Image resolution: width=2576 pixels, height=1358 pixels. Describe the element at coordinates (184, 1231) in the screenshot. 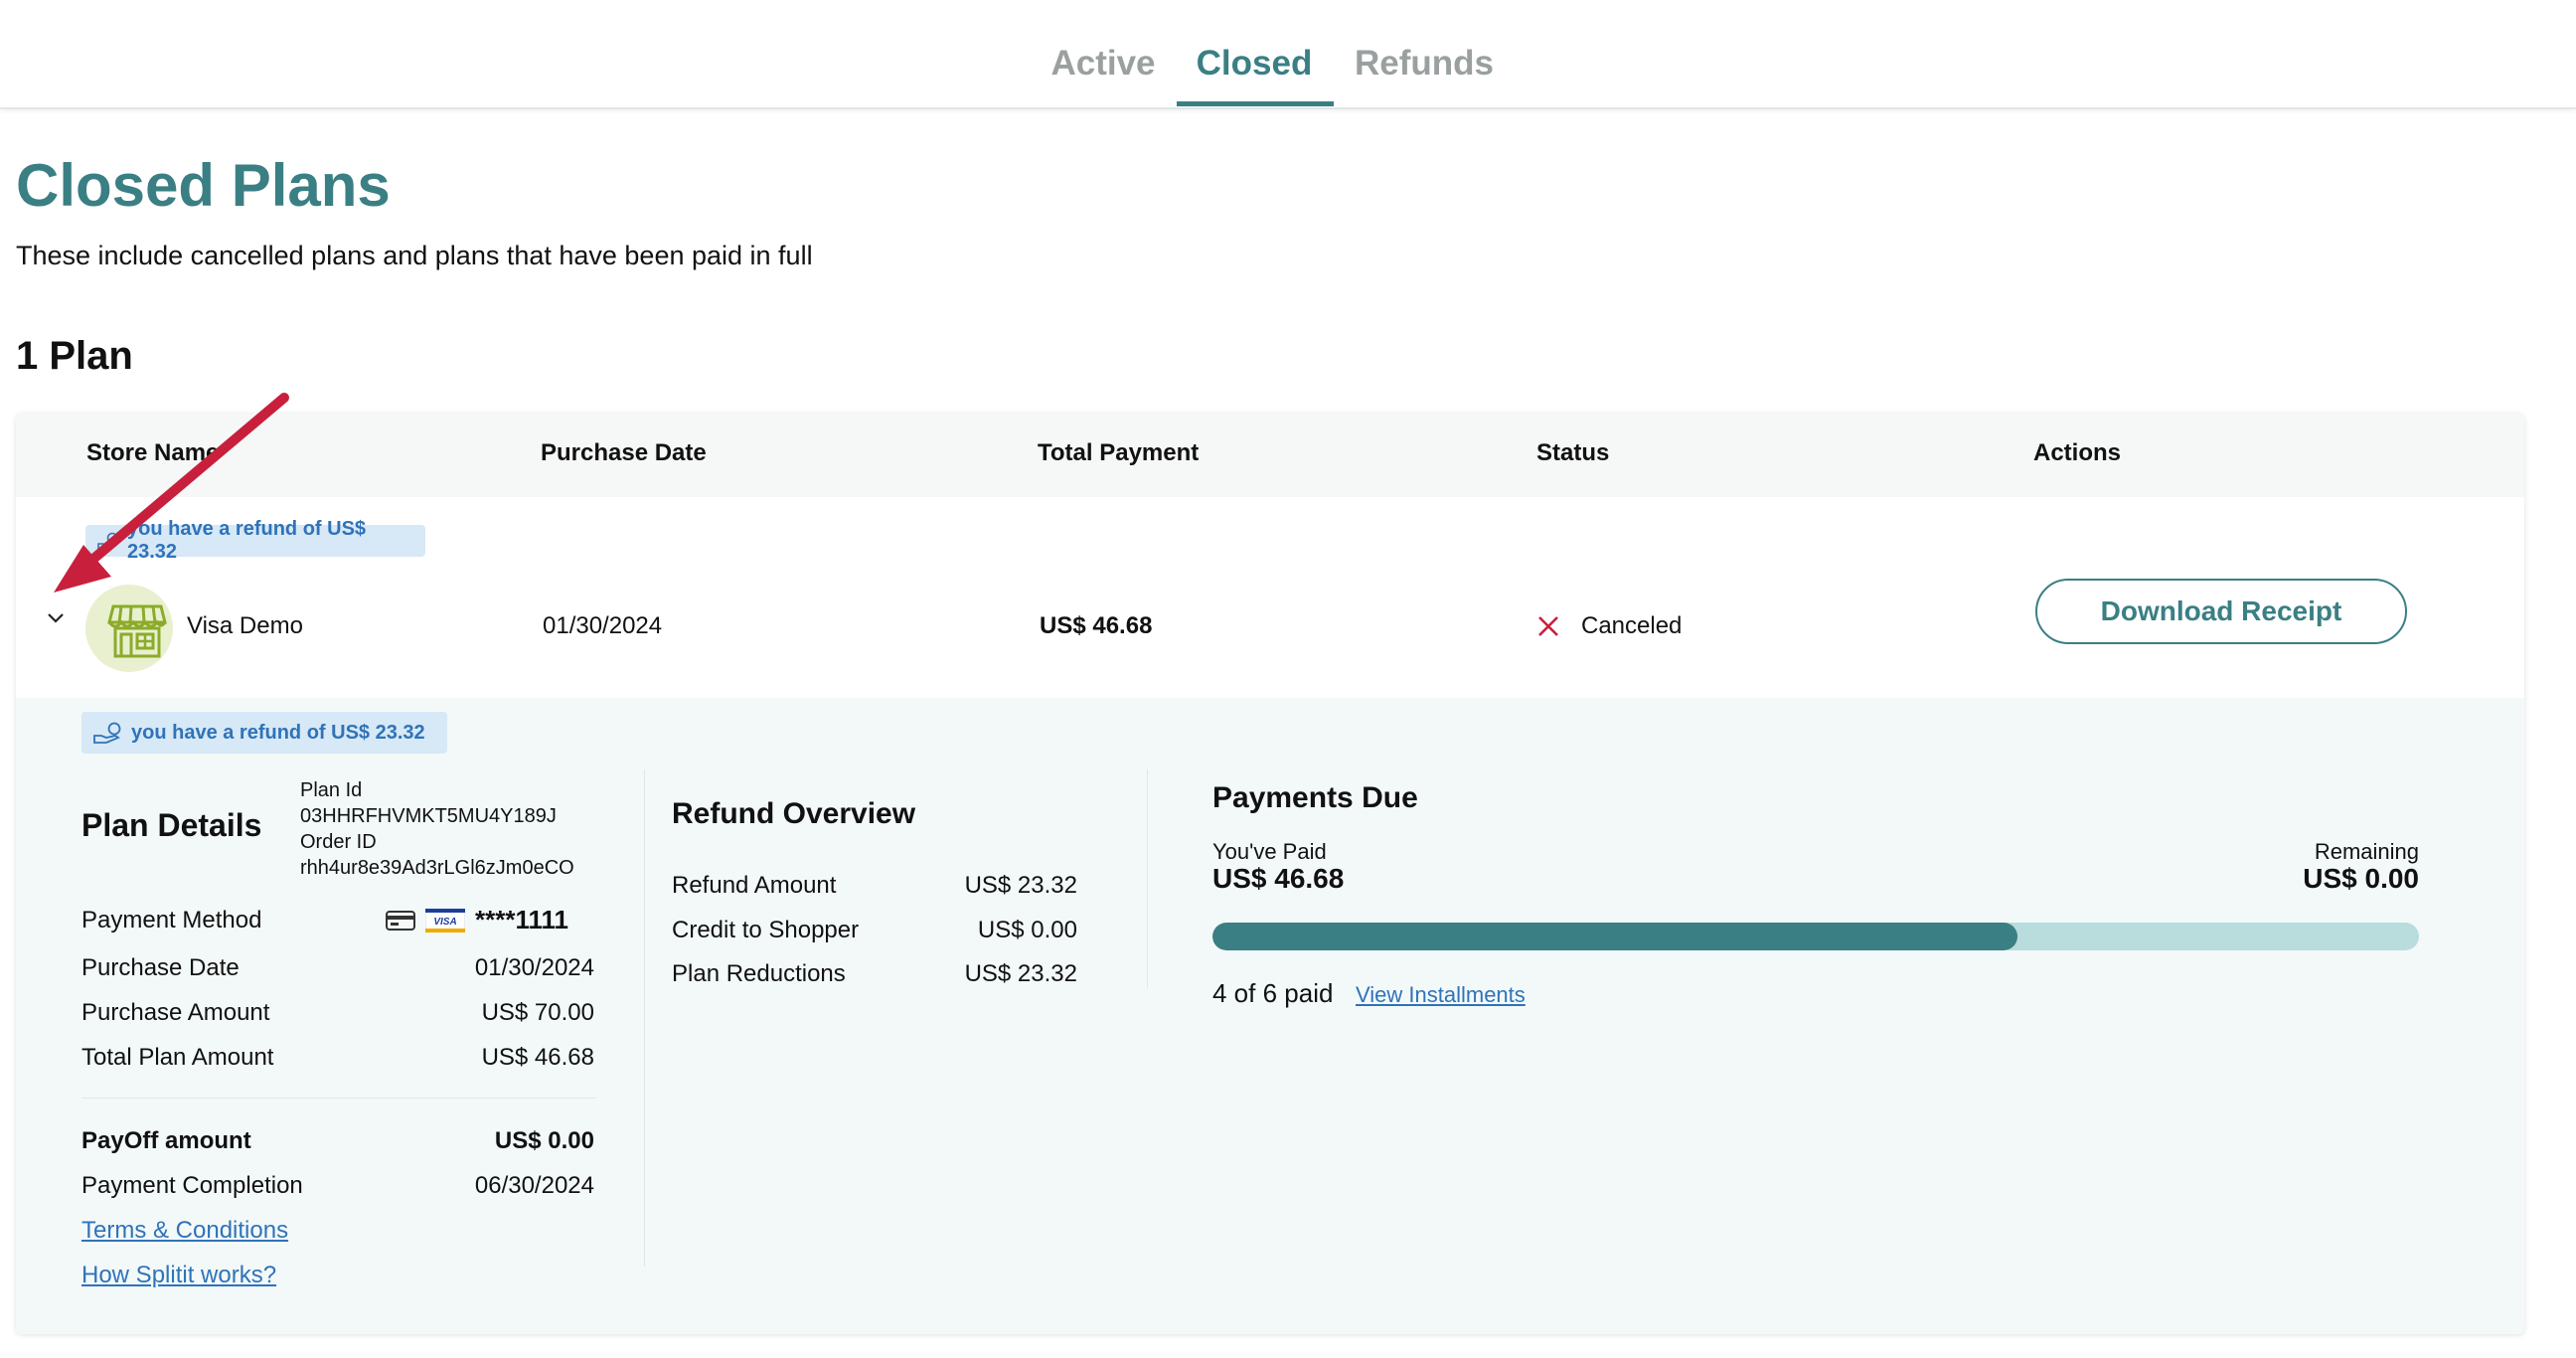

I see `terms-conditions-link: Terms & Conditions` at that location.